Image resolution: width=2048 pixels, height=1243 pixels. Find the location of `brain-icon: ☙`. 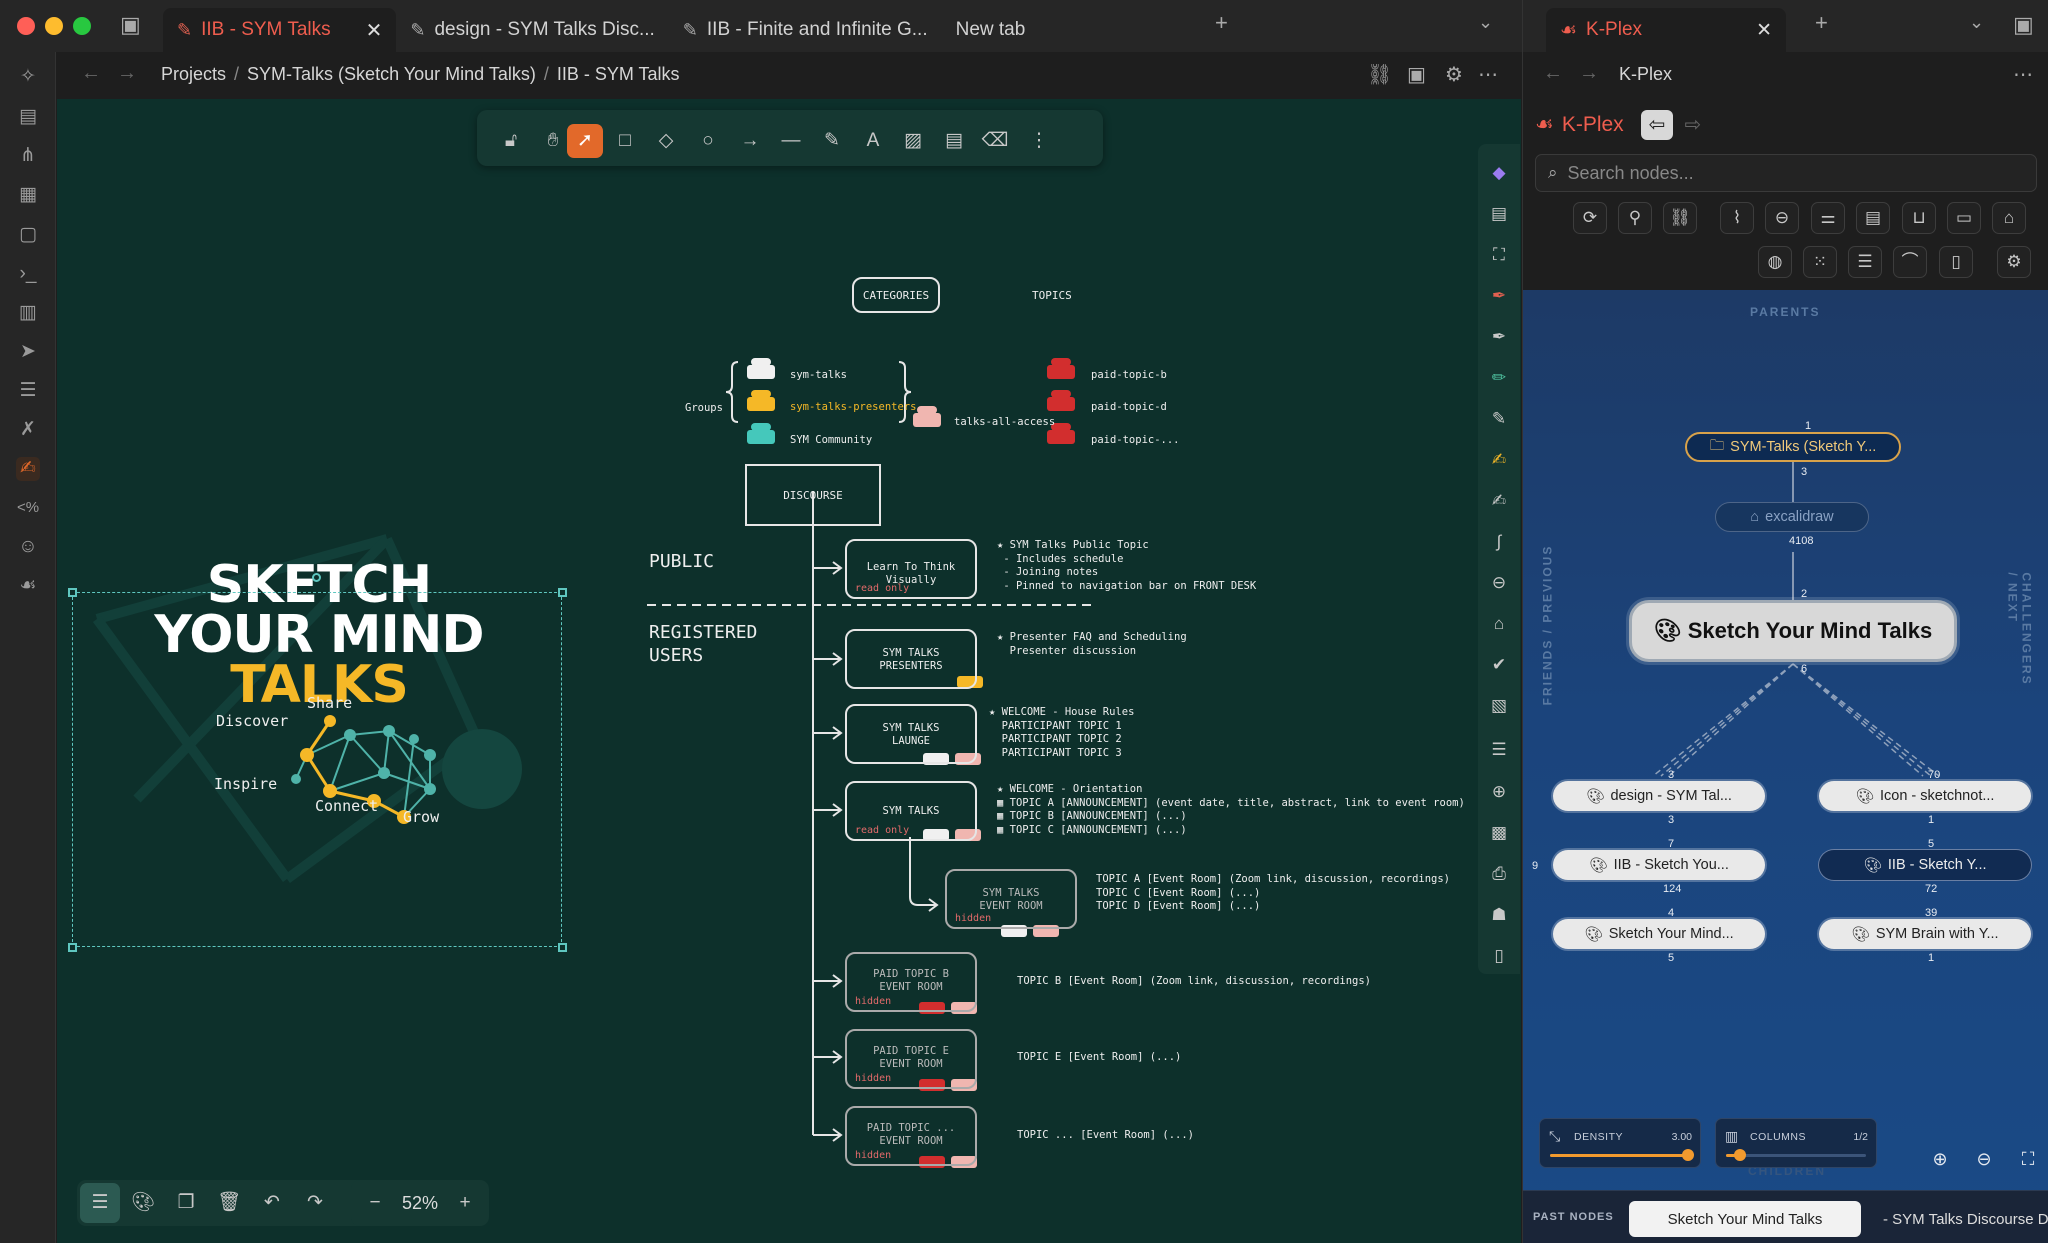

brain-icon: ☙ is located at coordinates (28, 586).